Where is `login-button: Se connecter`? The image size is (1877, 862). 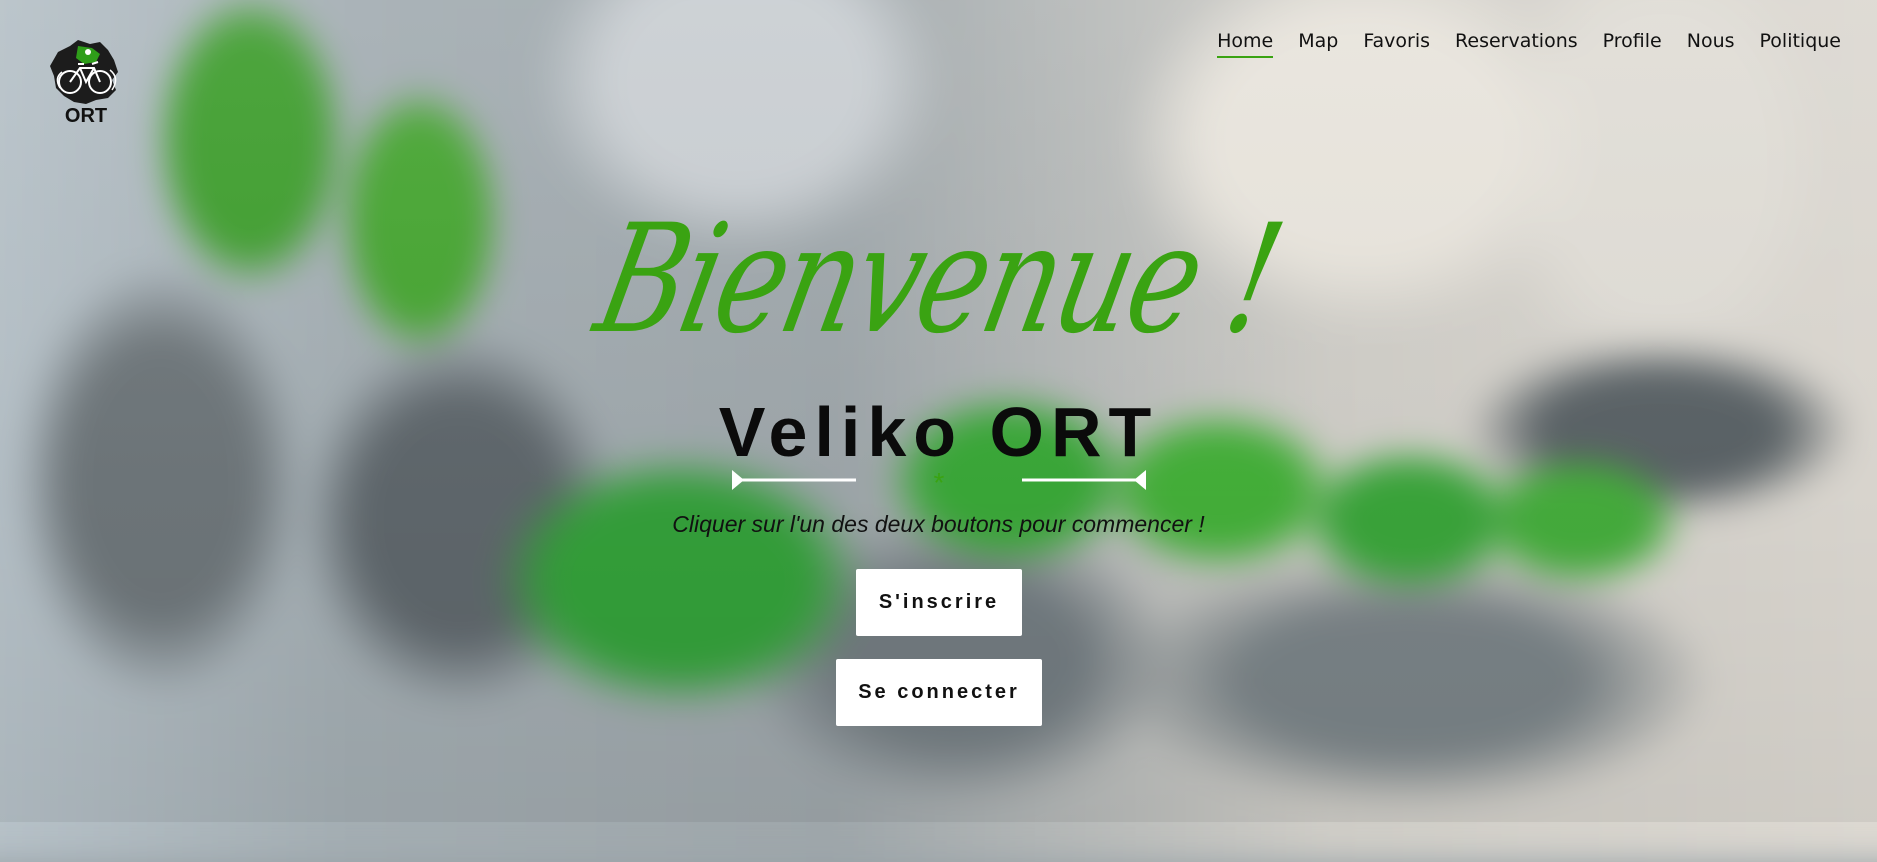
login-button: Se connecter is located at coordinates (939, 692).